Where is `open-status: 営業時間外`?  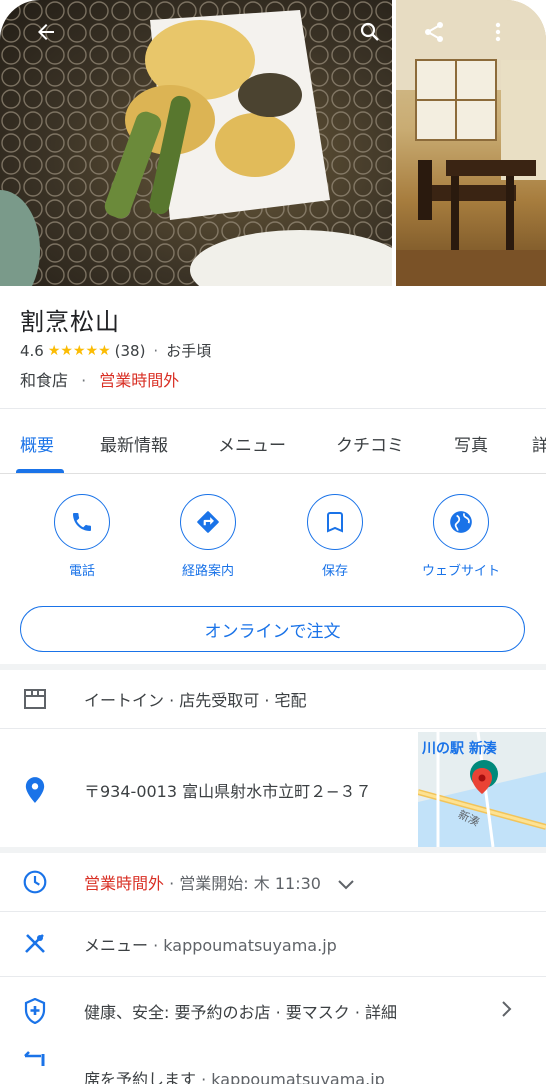
open-status: 営業時間外 is located at coordinates (139, 380).